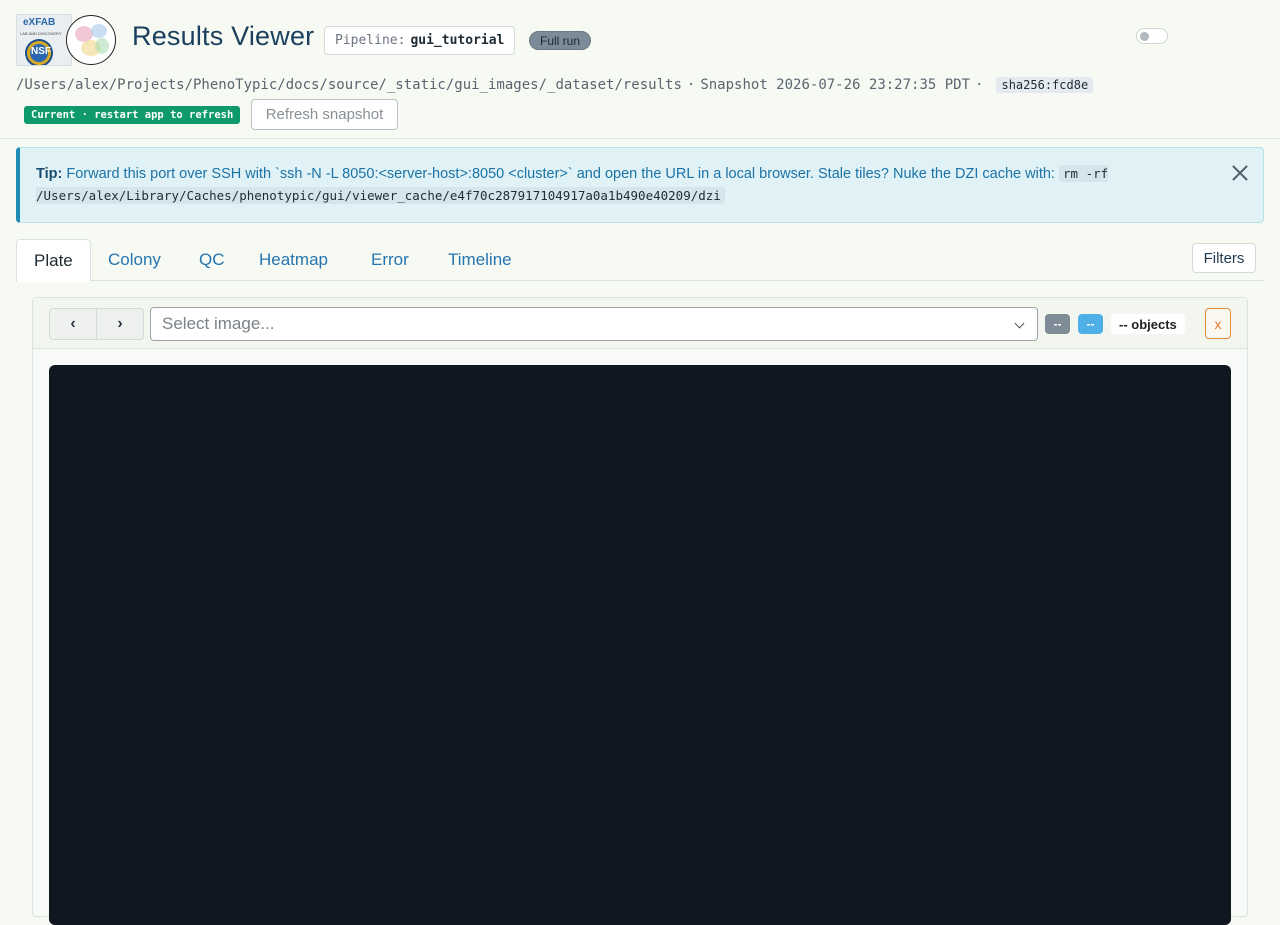 The width and height of the screenshot is (1280, 925). Describe the element at coordinates (1240, 173) in the screenshot. I see `close-icon` at that location.